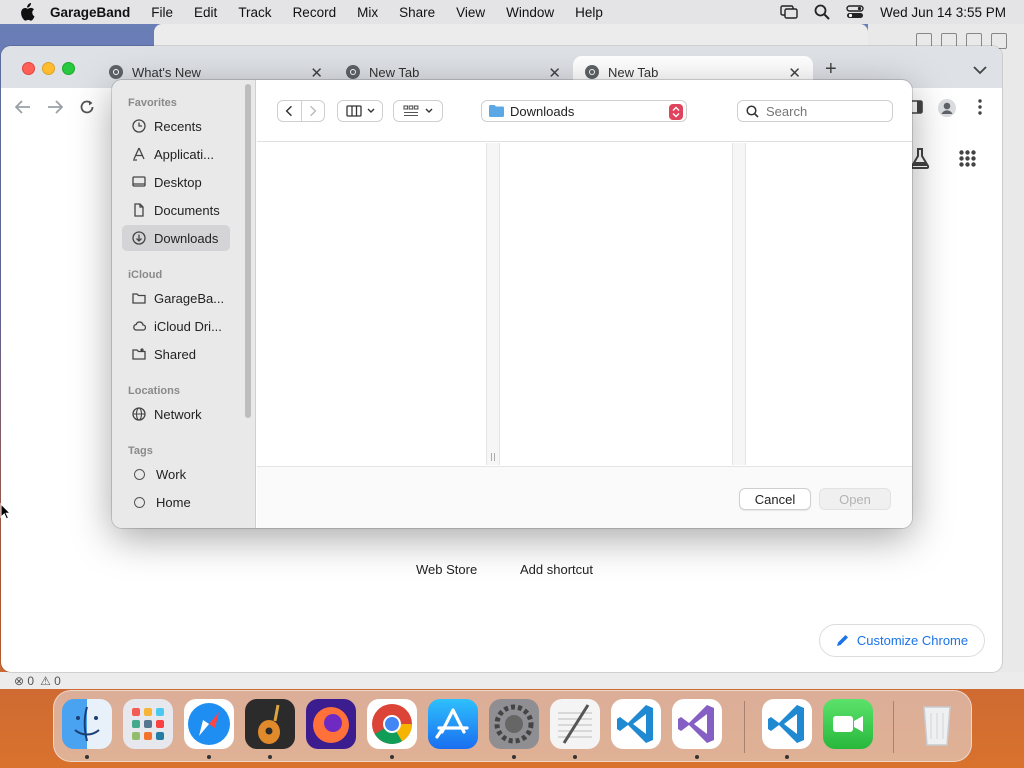 This screenshot has height=768, width=1024. Describe the element at coordinates (822, 12) in the screenshot. I see `spotlight-search-icon` at that location.